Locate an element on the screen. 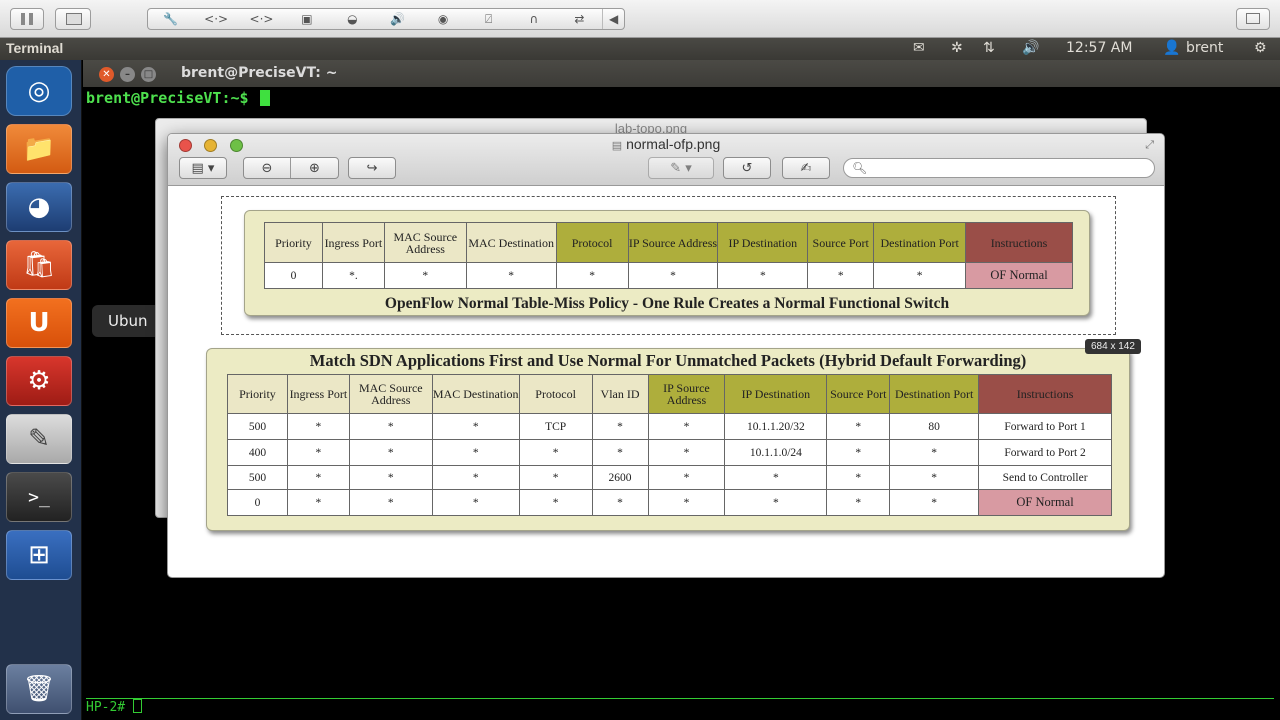 This screenshot has width=1280, height=720. share-icon: ↪ is located at coordinates (372, 168).